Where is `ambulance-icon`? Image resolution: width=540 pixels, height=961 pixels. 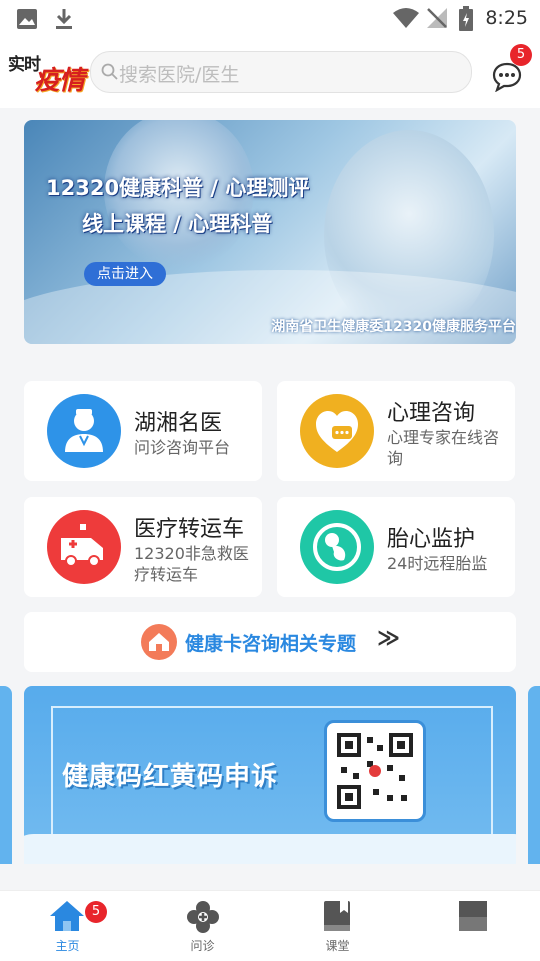 ambulance-icon is located at coordinates (84, 547).